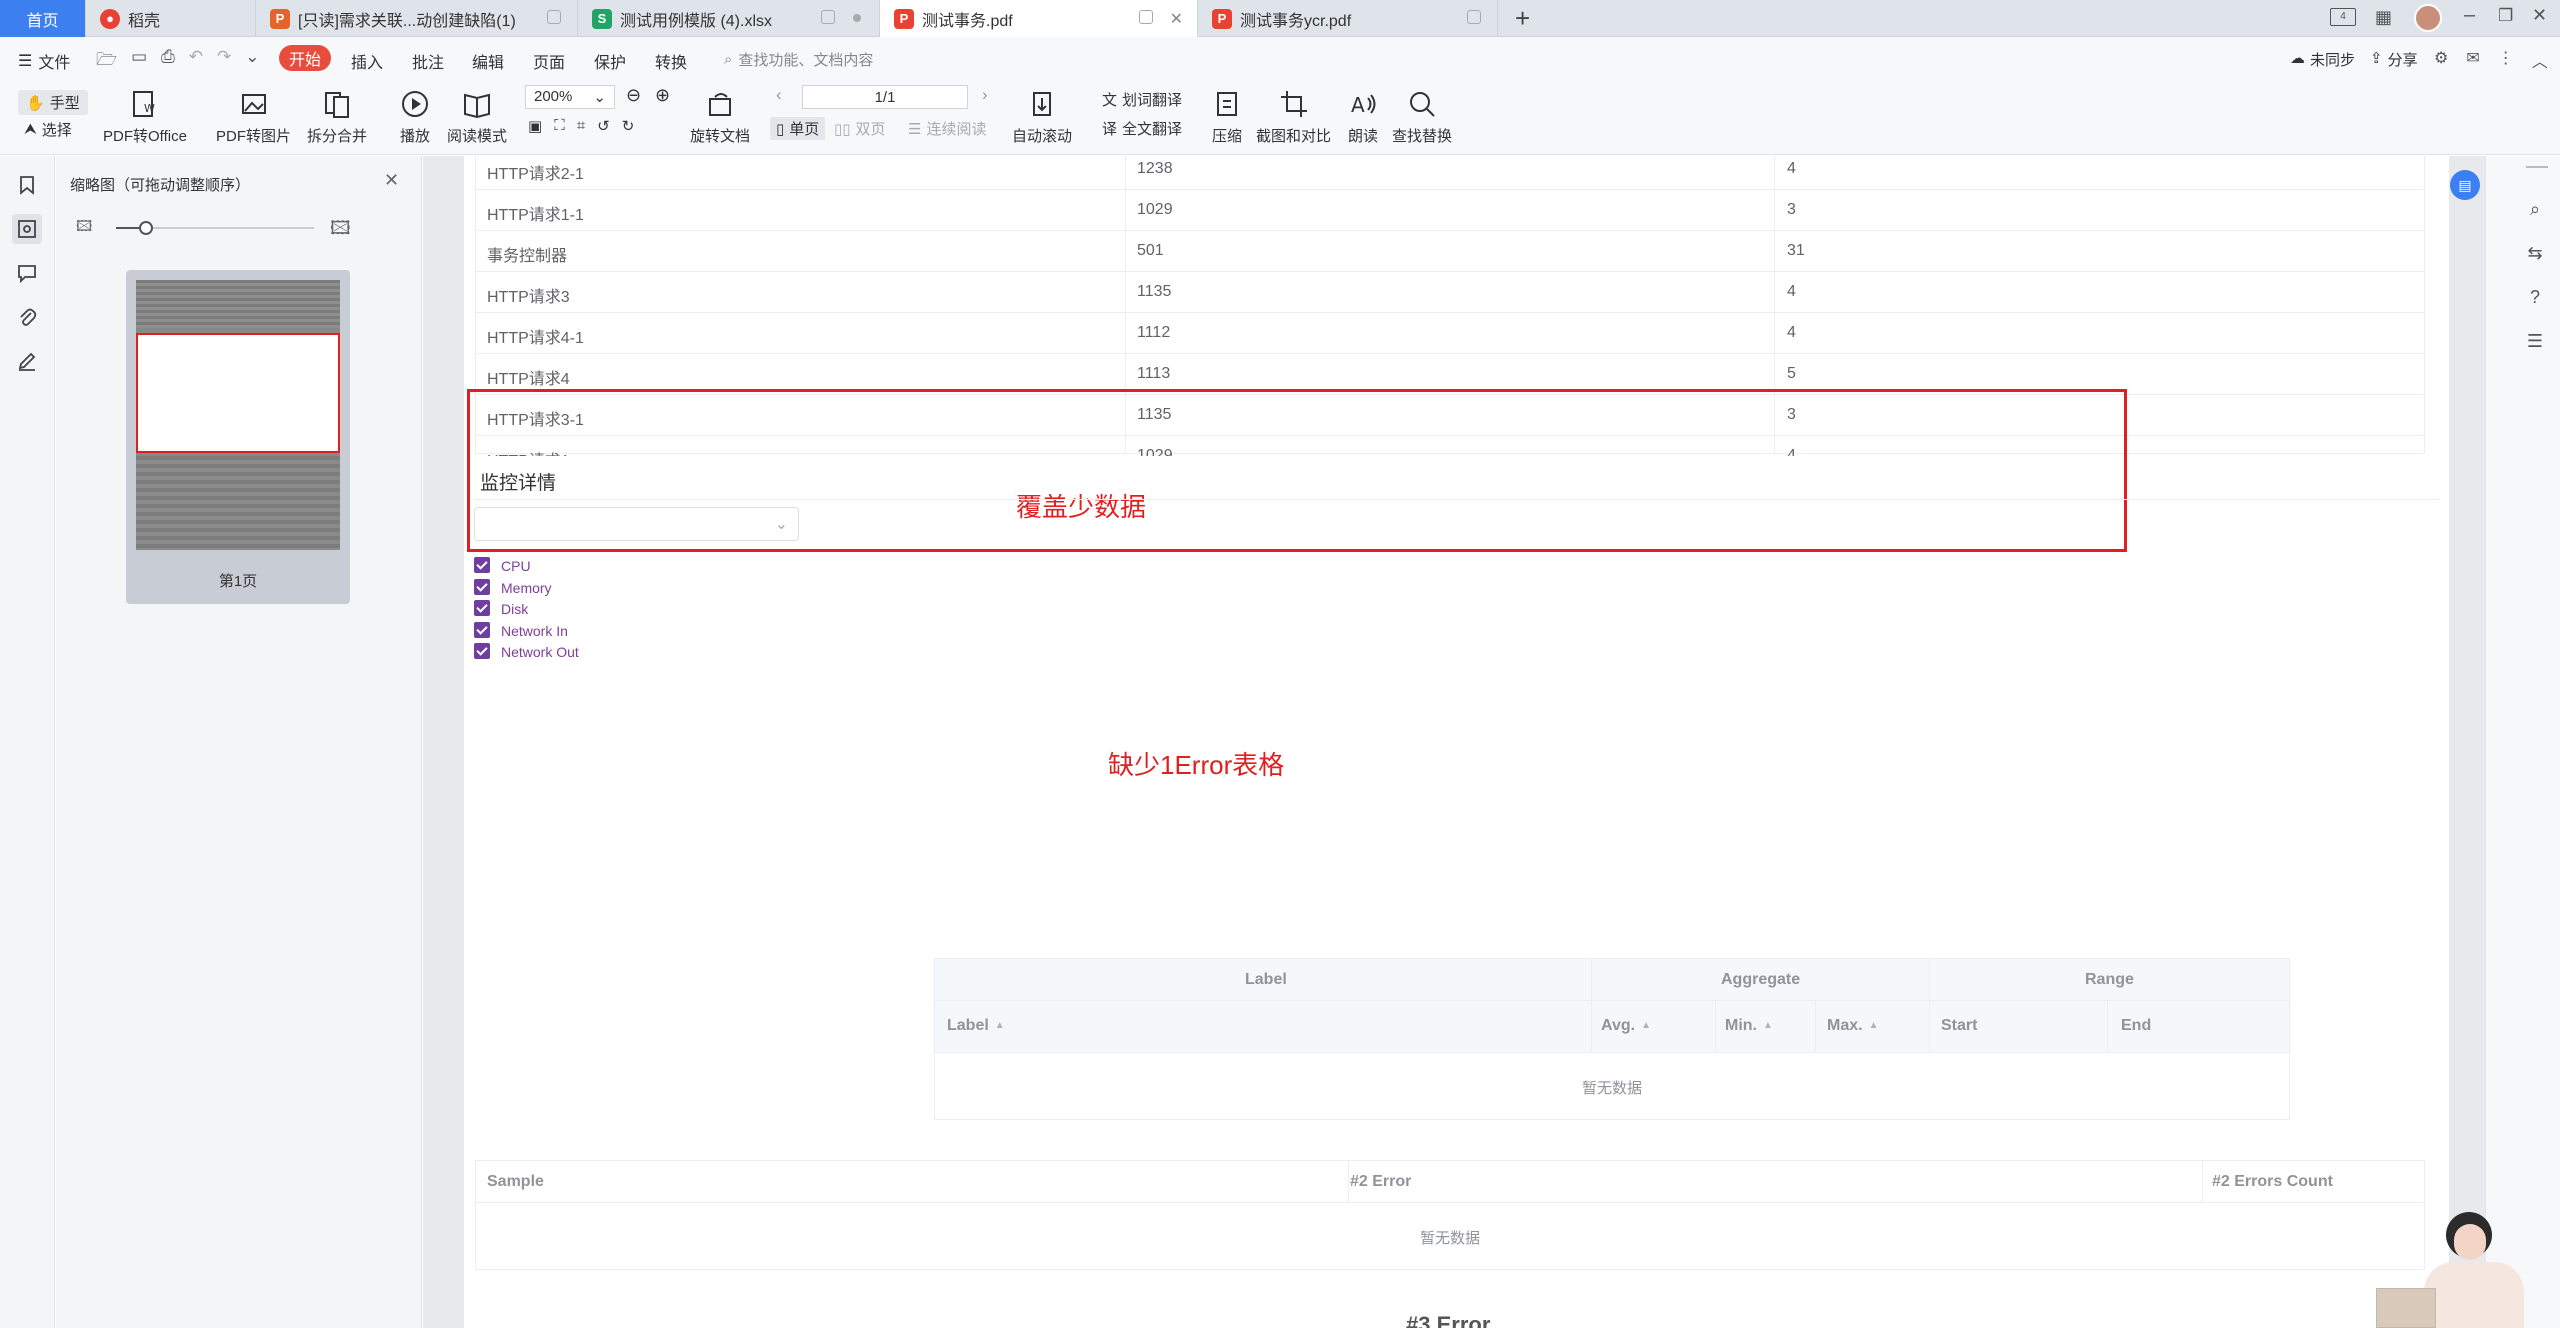  Describe the element at coordinates (514, 609) in the screenshot. I see `metric-checkbox-label: Disk` at that location.